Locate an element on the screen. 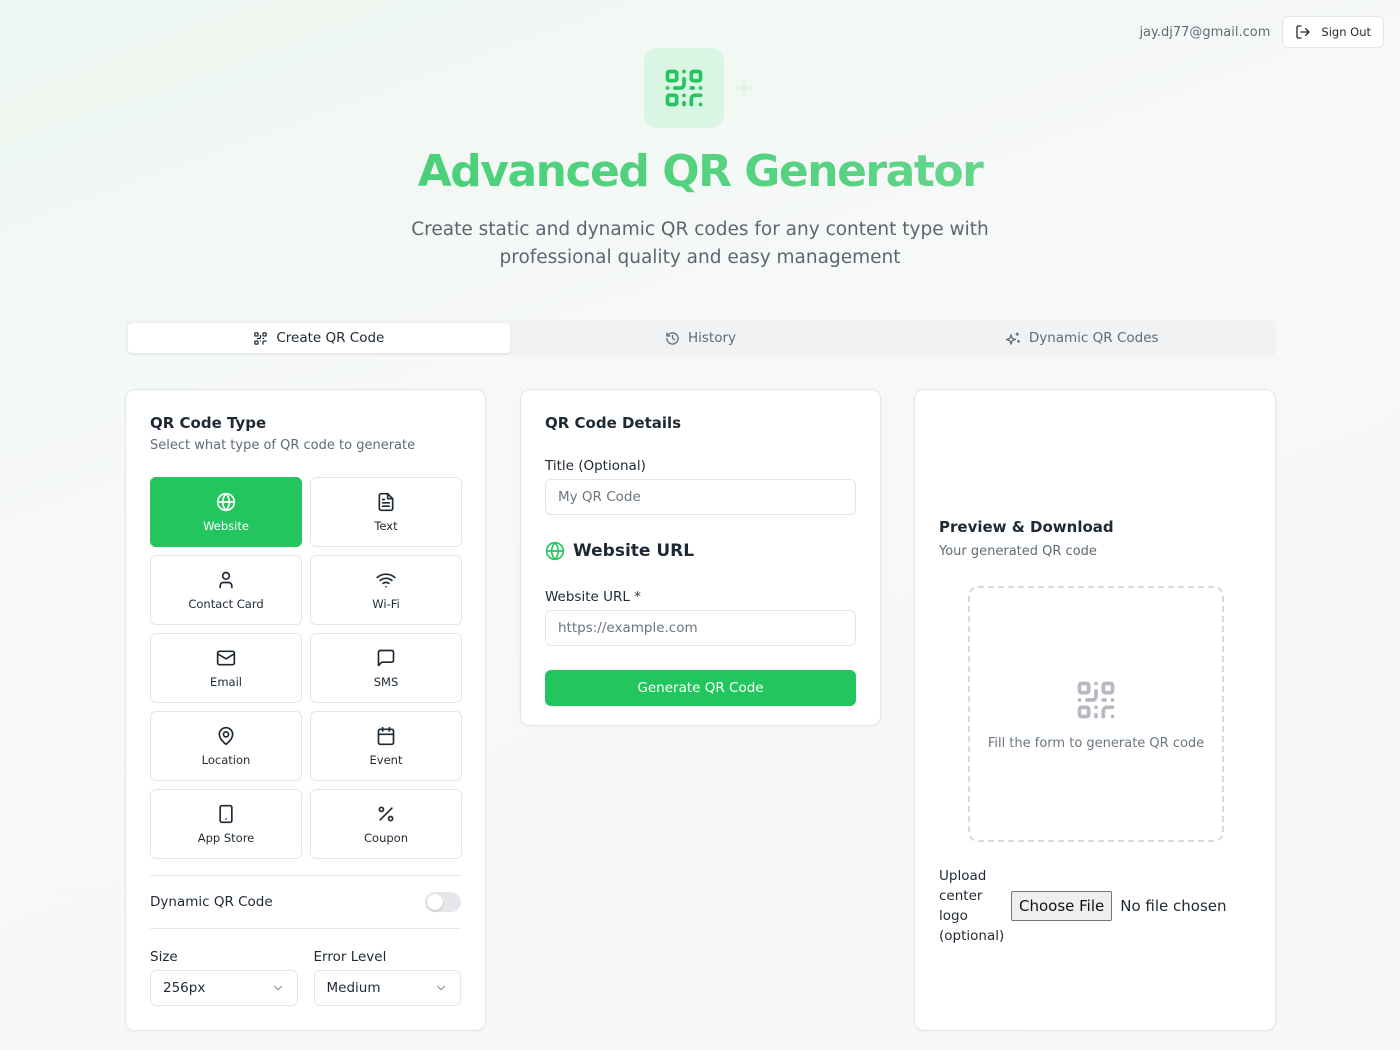 The image size is (1400, 1050). type-label: SMS is located at coordinates (386, 681).